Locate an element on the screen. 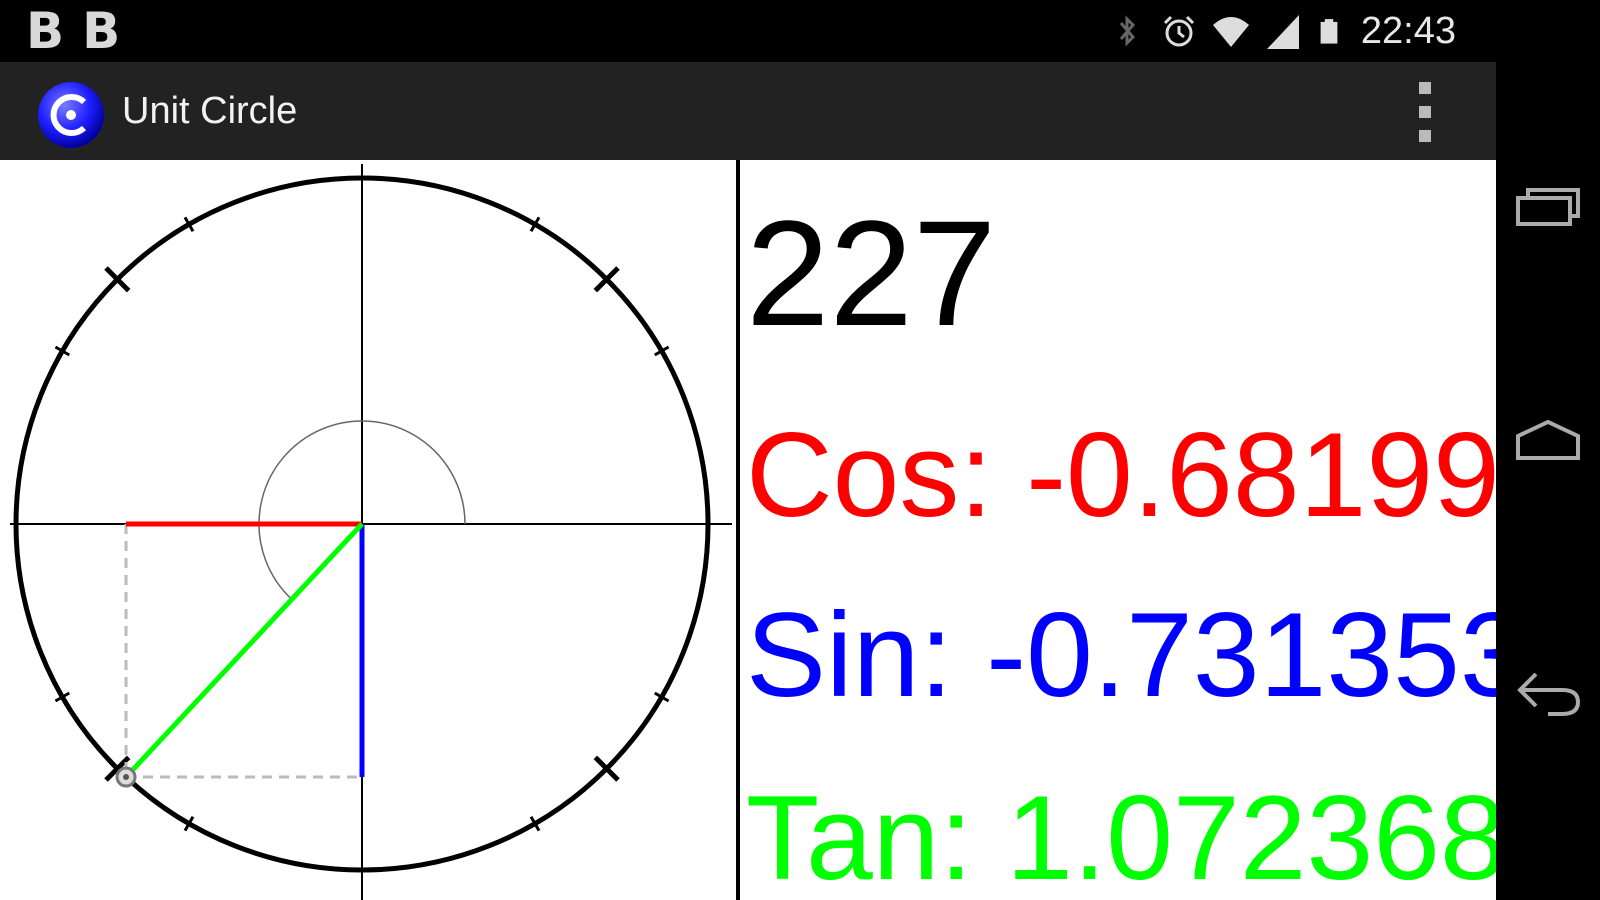  recent-apps-icon is located at coordinates (1548, 205).